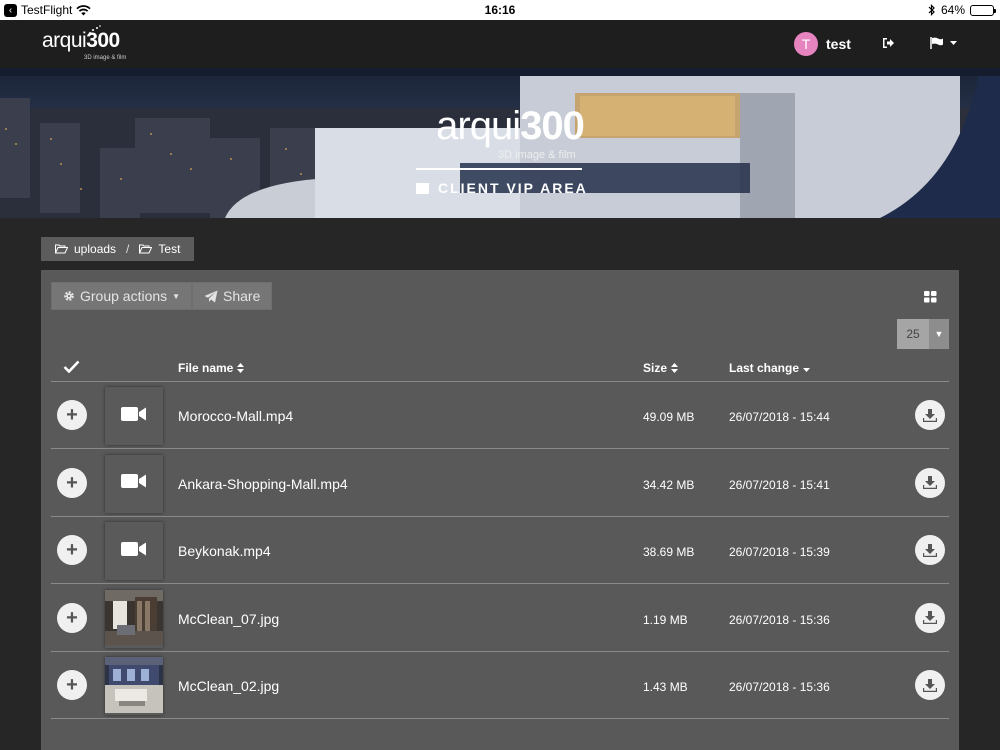  Describe the element at coordinates (500, 44) in the screenshot. I see `app-navbar: arqui300 3D image & film T test` at that location.